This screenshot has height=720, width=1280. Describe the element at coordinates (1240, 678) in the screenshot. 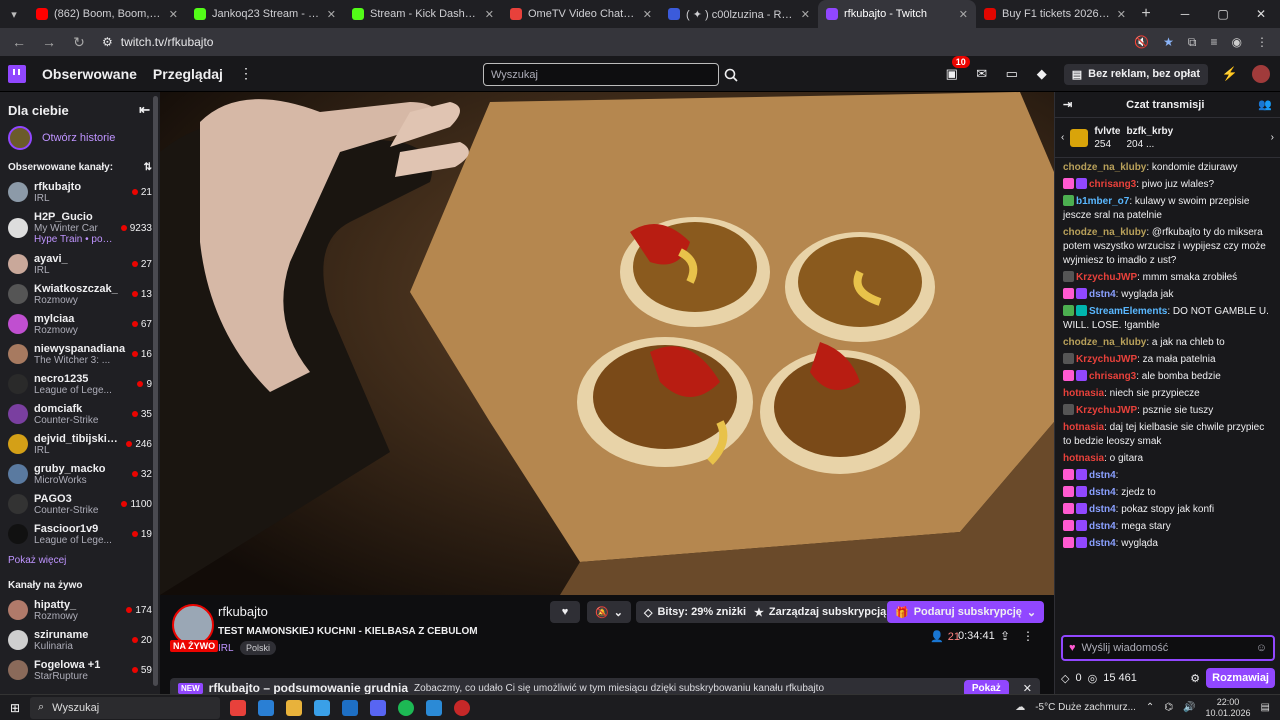

I see `chat-send-button: Rozmawiaj` at that location.